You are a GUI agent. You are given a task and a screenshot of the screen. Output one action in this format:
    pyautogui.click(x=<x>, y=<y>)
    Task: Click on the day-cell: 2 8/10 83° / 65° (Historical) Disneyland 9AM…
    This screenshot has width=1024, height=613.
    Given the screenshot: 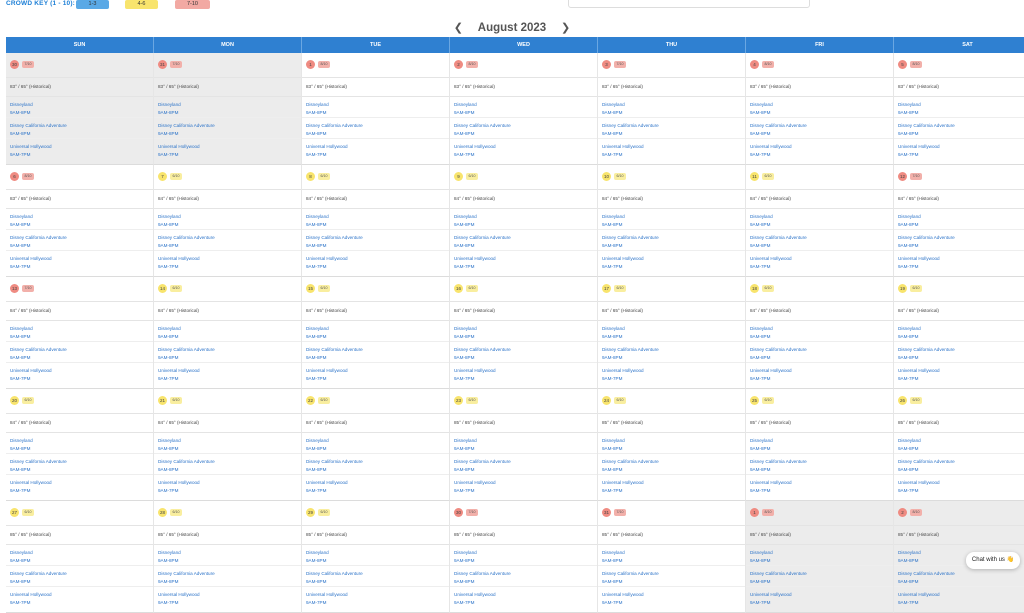 What is the action you would take?
    pyautogui.click(x=524, y=109)
    